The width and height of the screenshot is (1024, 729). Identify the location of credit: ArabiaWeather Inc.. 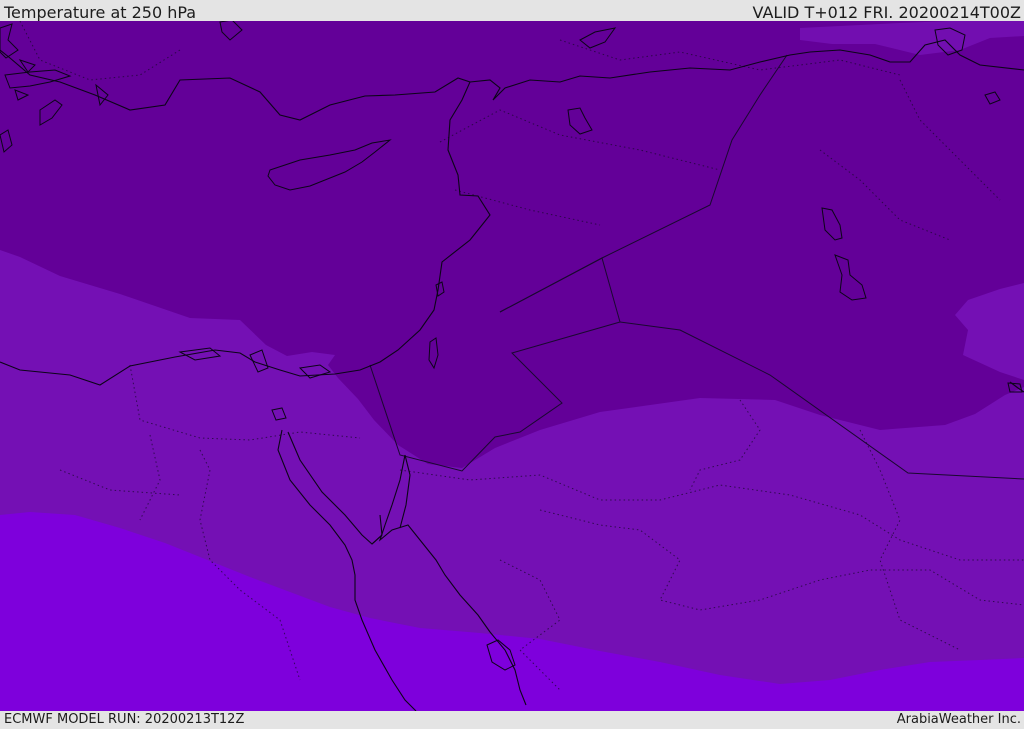
(958, 719).